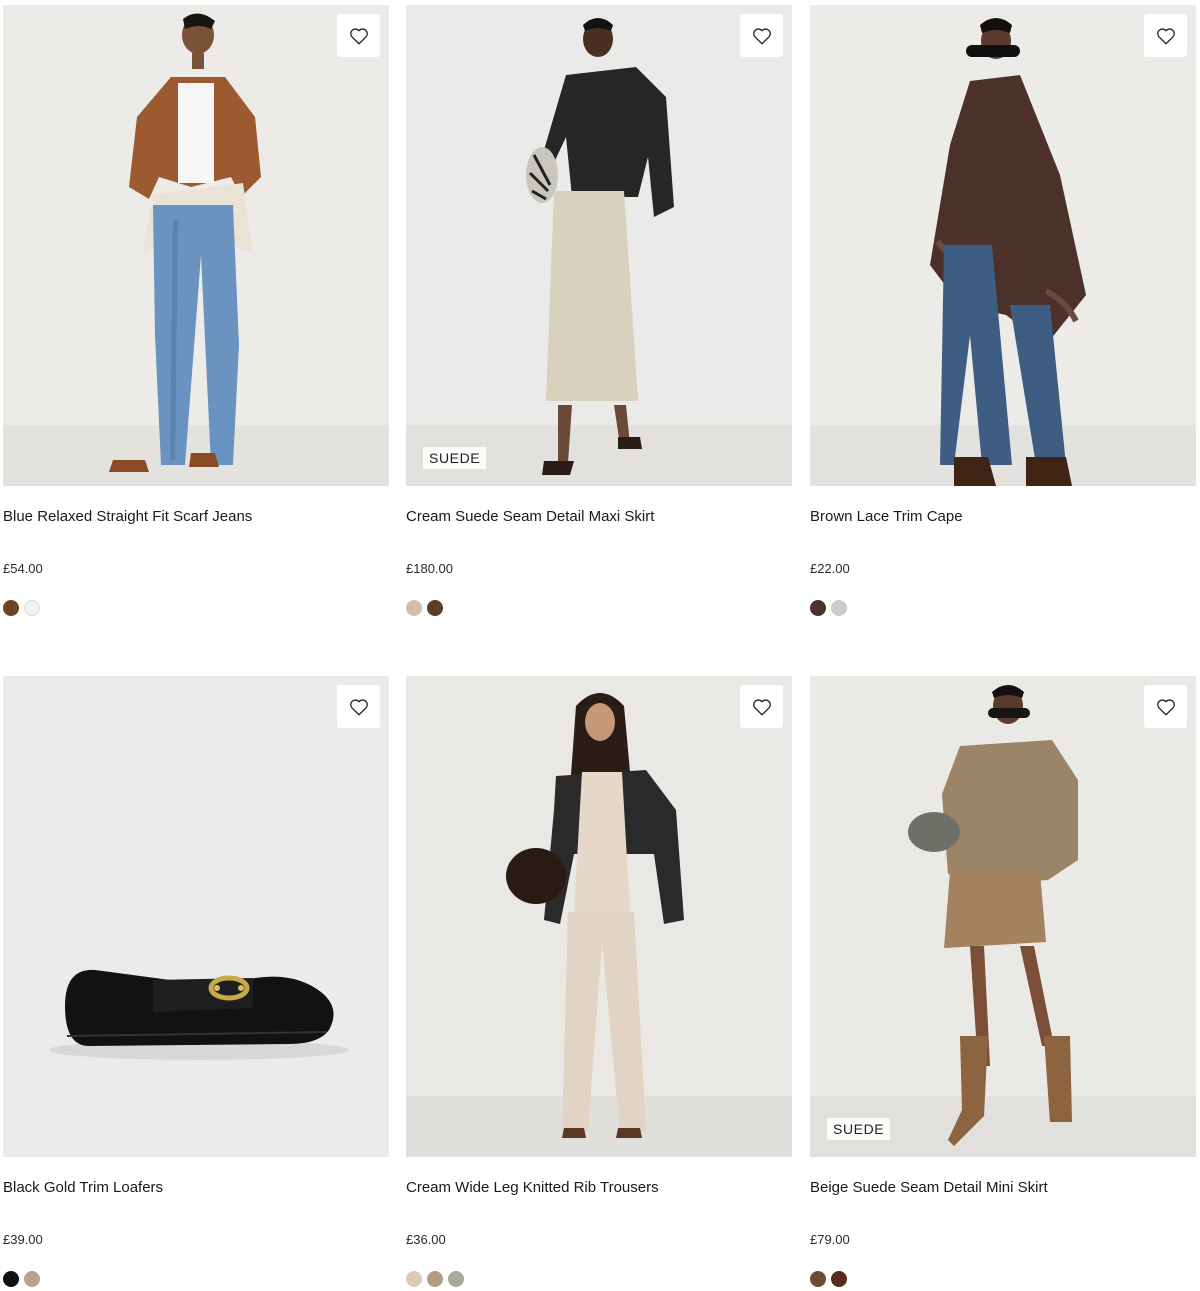 The width and height of the screenshot is (1200, 1291). I want to click on product-photo-cape, so click(1003, 245).